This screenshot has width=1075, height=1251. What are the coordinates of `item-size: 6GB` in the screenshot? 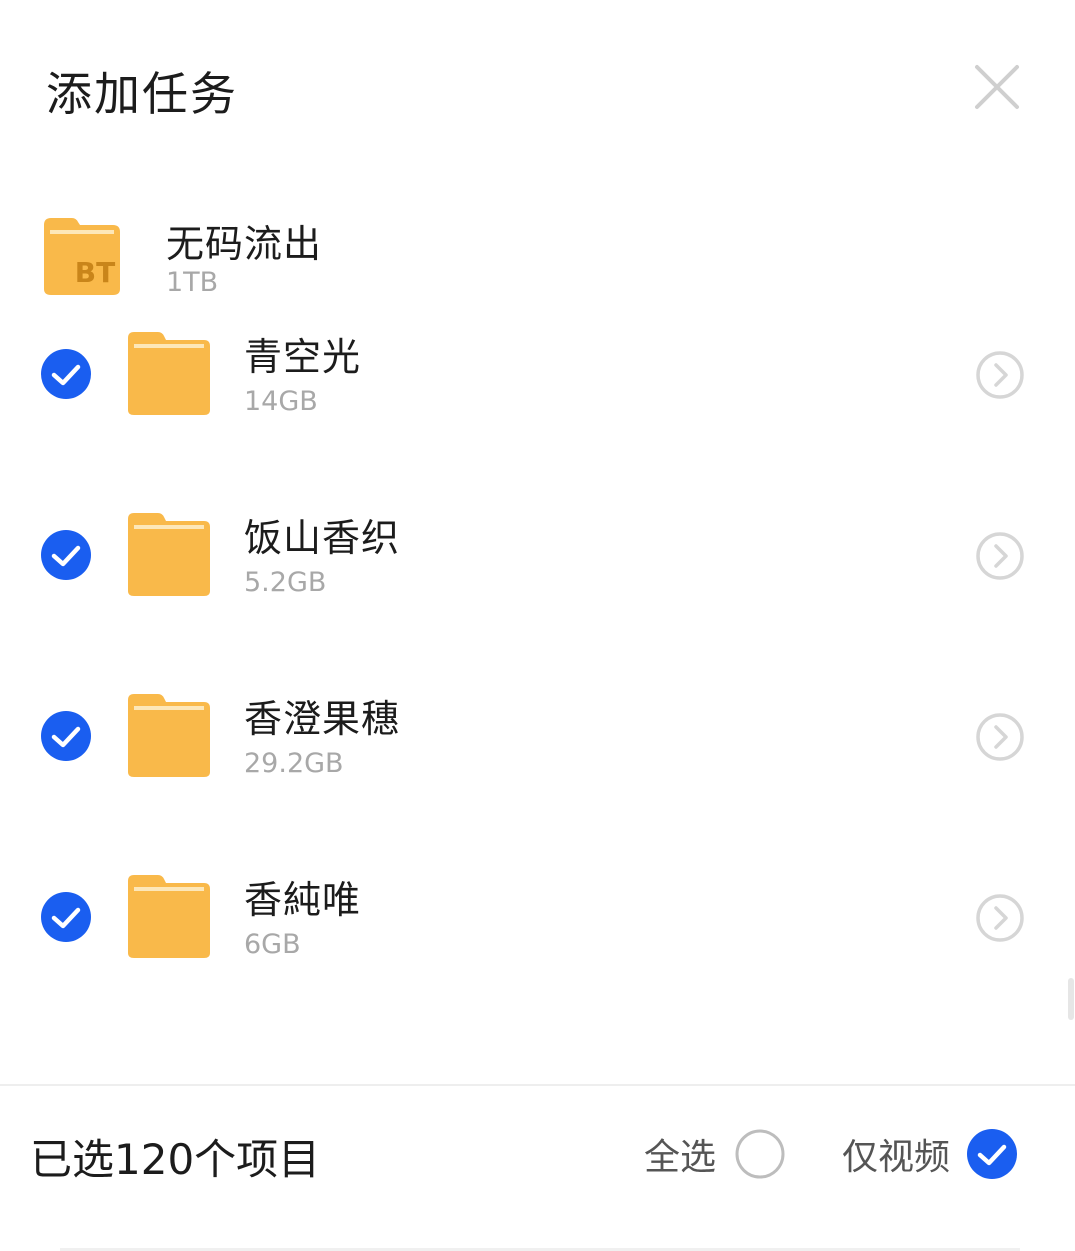 It's located at (272, 944).